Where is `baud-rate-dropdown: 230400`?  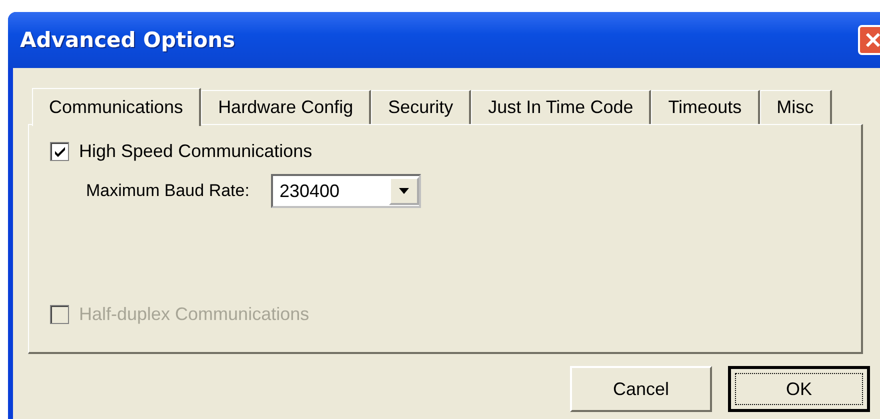 baud-rate-dropdown: 230400 is located at coordinates (346, 191).